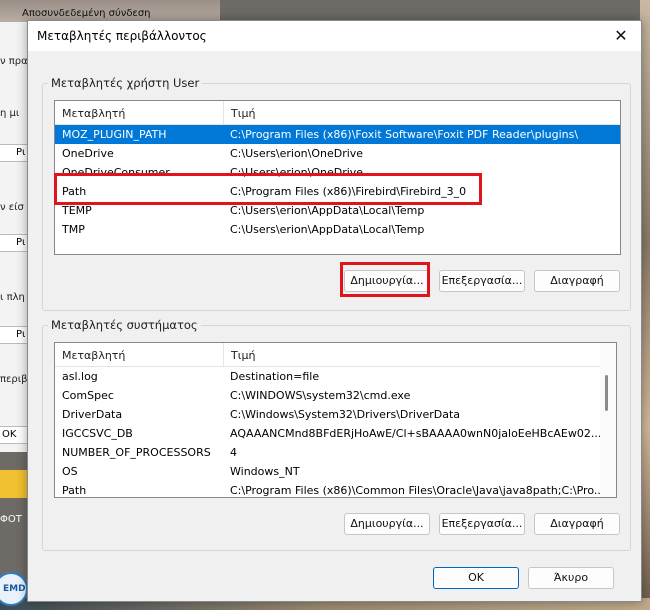 The width and height of the screenshot is (650, 610). What do you see at coordinates (621, 36) in the screenshot?
I see `close-button: ✕` at bounding box center [621, 36].